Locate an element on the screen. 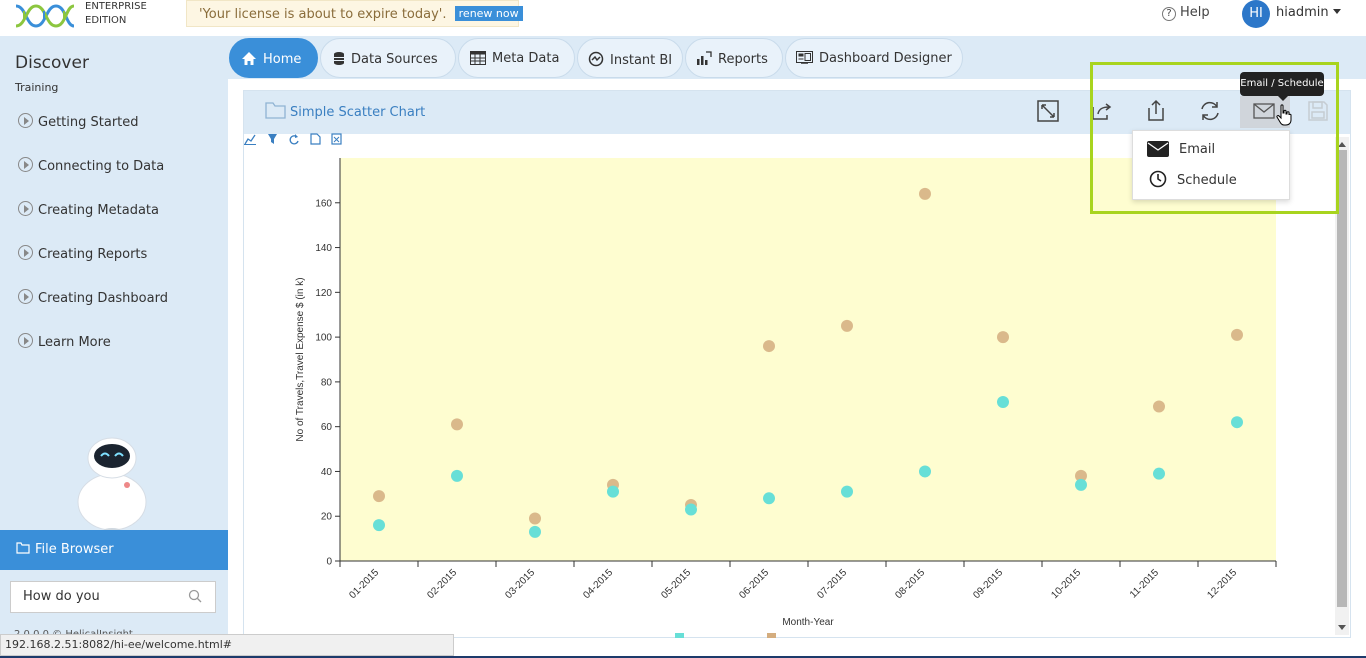 Image resolution: width=1366 pixels, height=658 pixels. sidebar-subtitle: Training is located at coordinates (37, 87).